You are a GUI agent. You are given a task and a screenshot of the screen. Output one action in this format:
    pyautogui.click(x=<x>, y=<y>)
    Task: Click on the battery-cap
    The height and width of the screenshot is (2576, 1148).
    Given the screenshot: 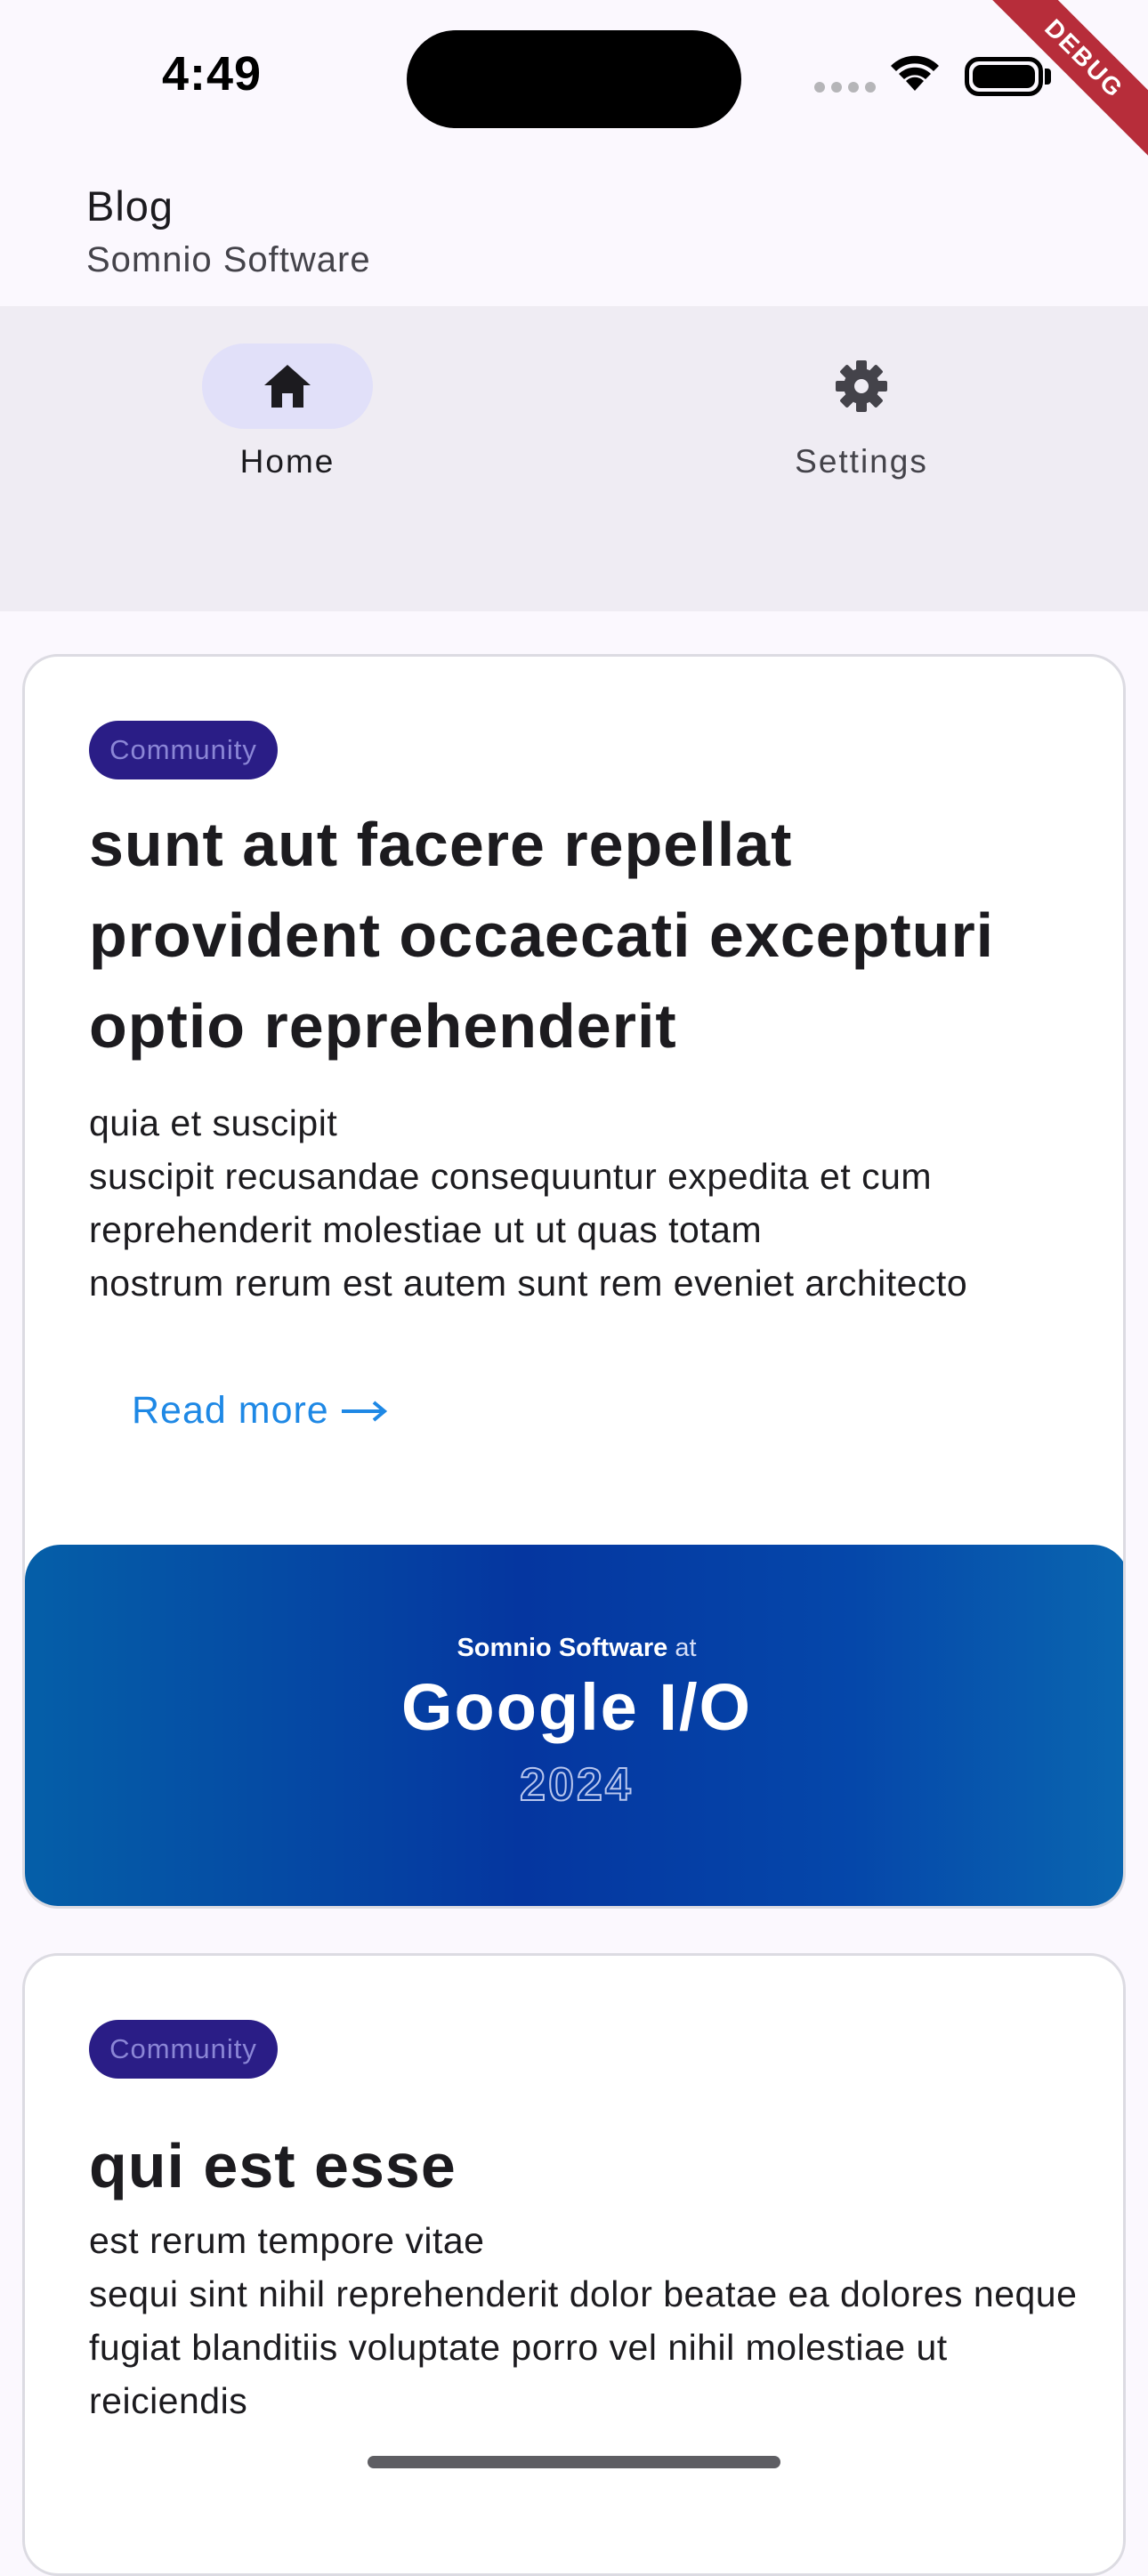 What is the action you would take?
    pyautogui.click(x=1048, y=77)
    